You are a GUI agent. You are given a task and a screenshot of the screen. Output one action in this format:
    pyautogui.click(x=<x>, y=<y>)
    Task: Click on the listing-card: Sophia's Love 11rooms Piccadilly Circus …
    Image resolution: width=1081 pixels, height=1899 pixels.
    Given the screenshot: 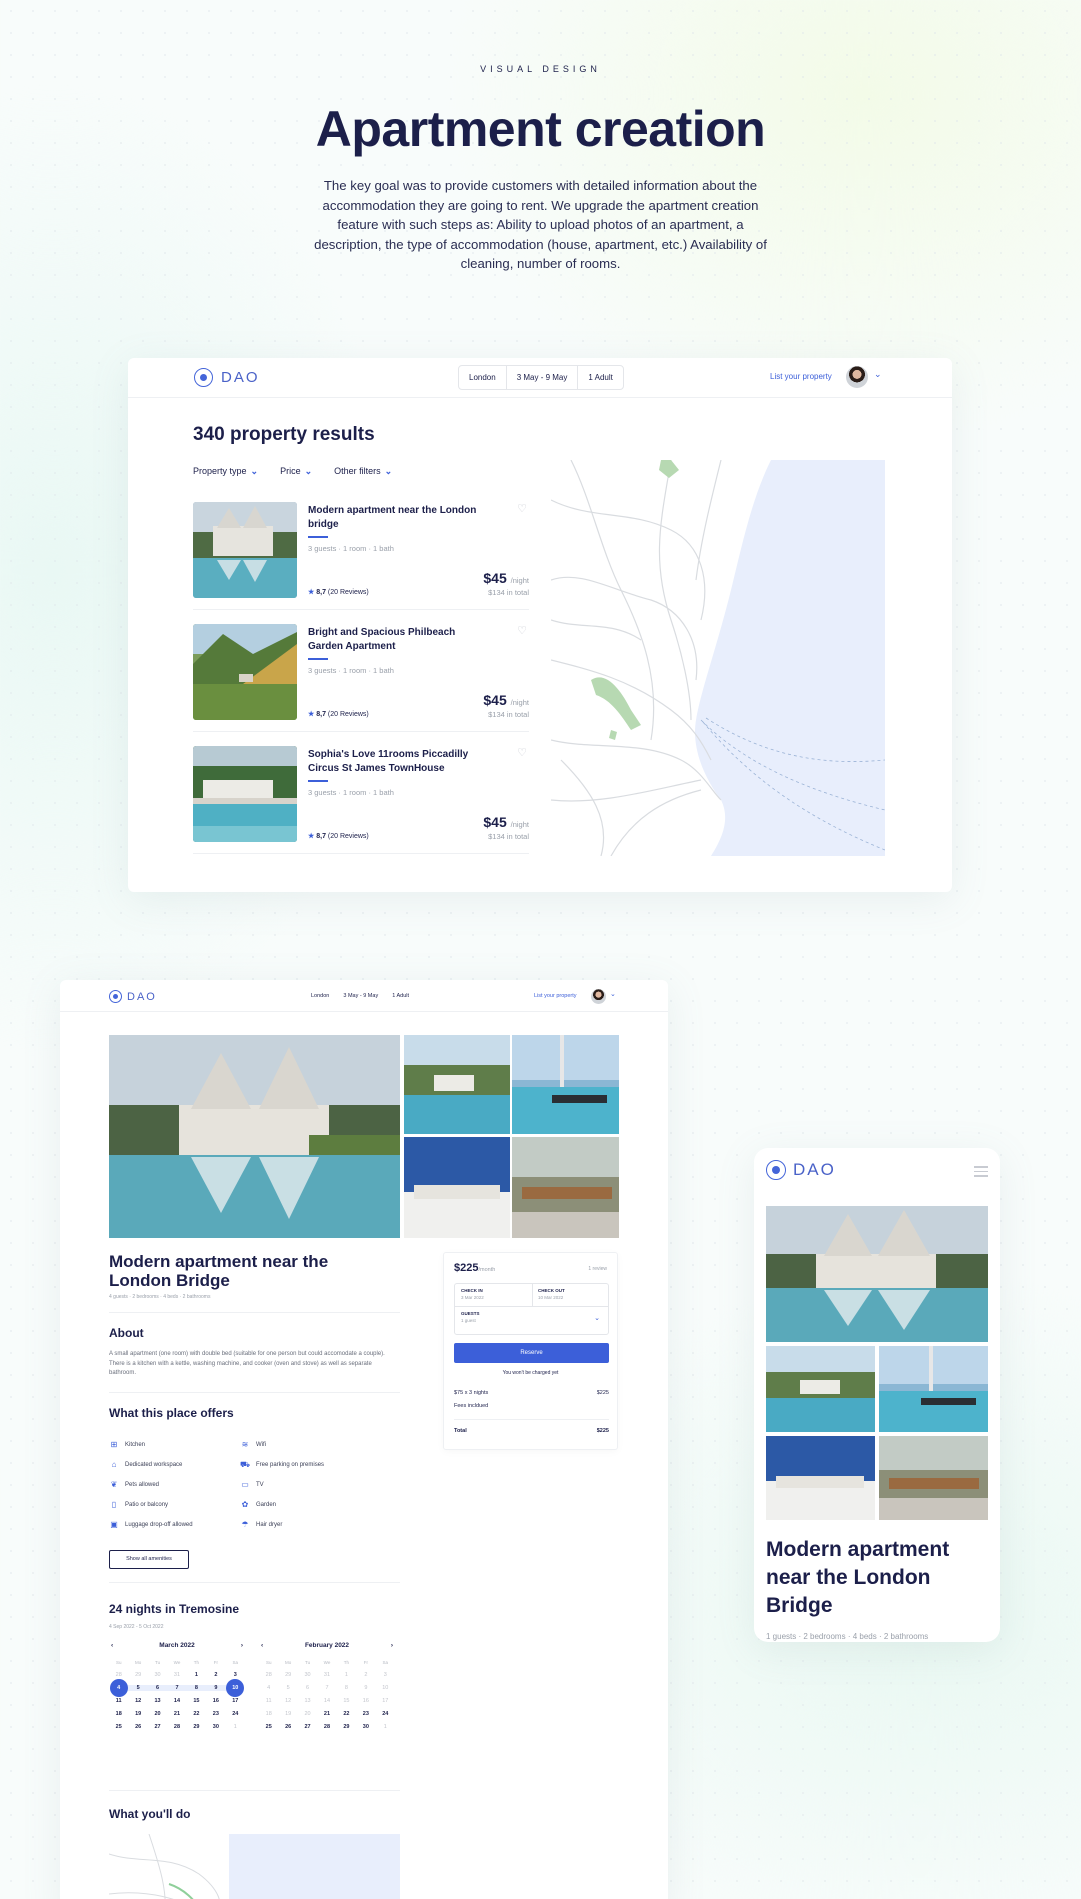 What is the action you would take?
    pyautogui.click(x=361, y=800)
    